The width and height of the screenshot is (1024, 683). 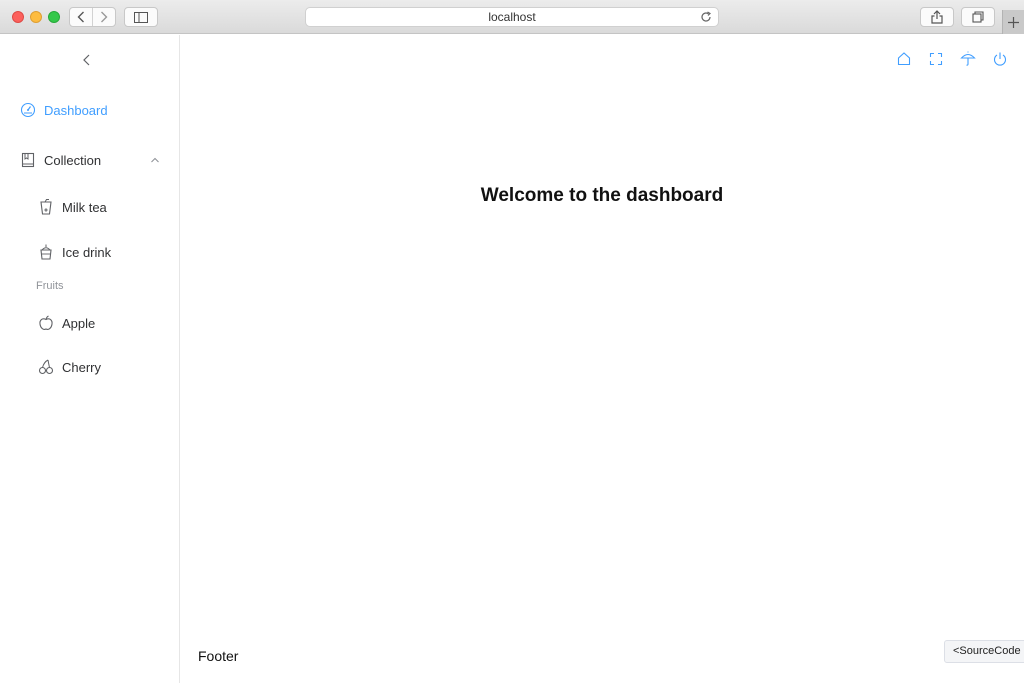 I want to click on sidebar-item-label: Ice drink, so click(x=87, y=252).